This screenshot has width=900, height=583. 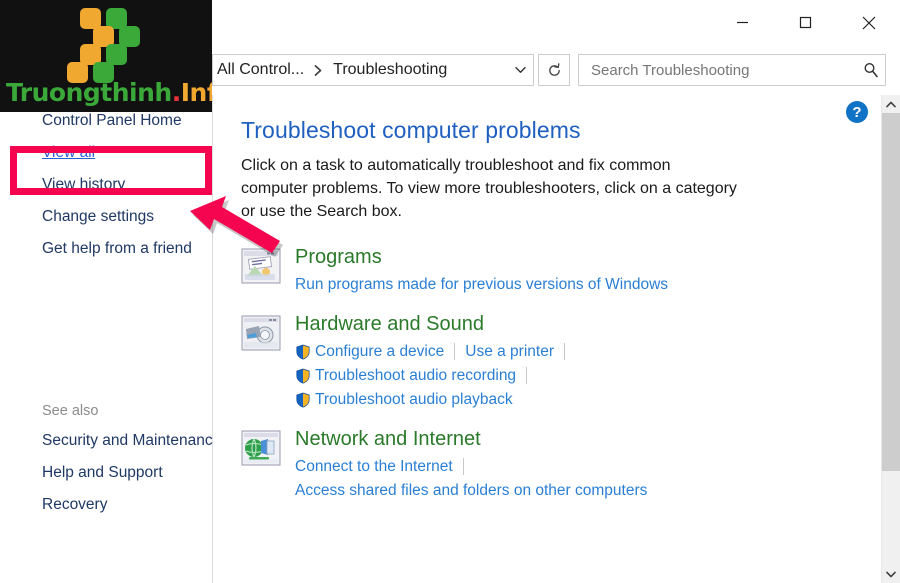 What do you see at coordinates (597, 257) in the screenshot?
I see `category-title-programs: Programs` at bounding box center [597, 257].